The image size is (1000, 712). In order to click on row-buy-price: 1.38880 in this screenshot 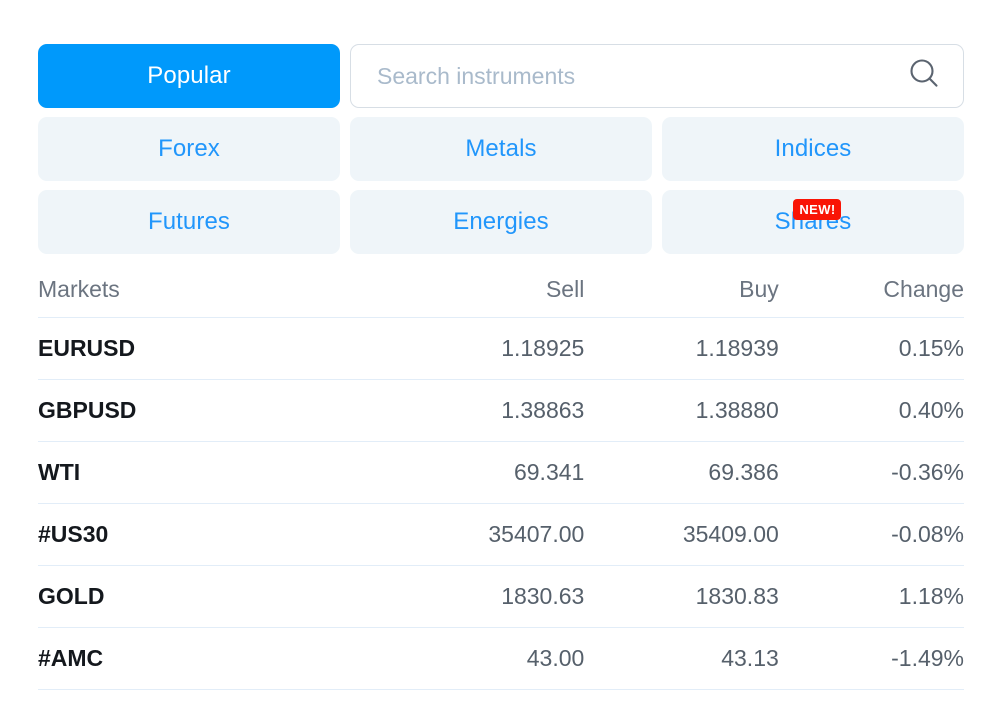, I will do `click(681, 410)`.